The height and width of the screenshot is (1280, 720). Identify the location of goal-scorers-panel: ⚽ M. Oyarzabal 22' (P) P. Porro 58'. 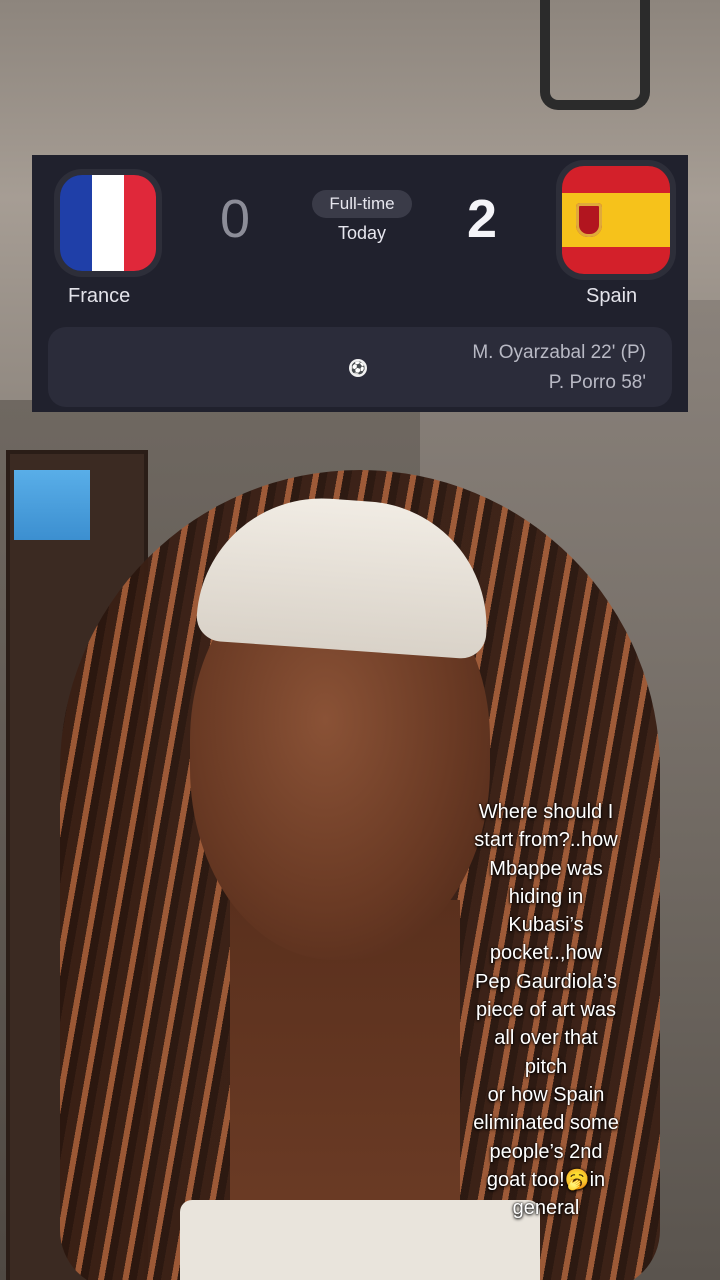
(360, 367).